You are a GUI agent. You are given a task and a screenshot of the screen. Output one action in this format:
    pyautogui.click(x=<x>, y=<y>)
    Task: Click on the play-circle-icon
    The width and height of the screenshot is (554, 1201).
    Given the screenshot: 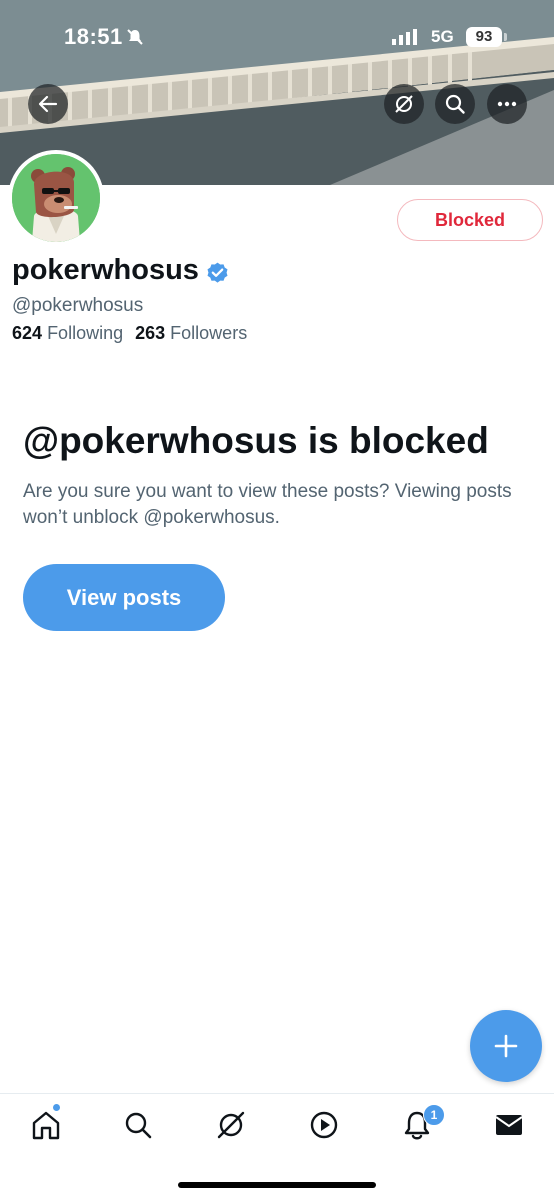 What is the action you would take?
    pyautogui.click(x=324, y=1125)
    